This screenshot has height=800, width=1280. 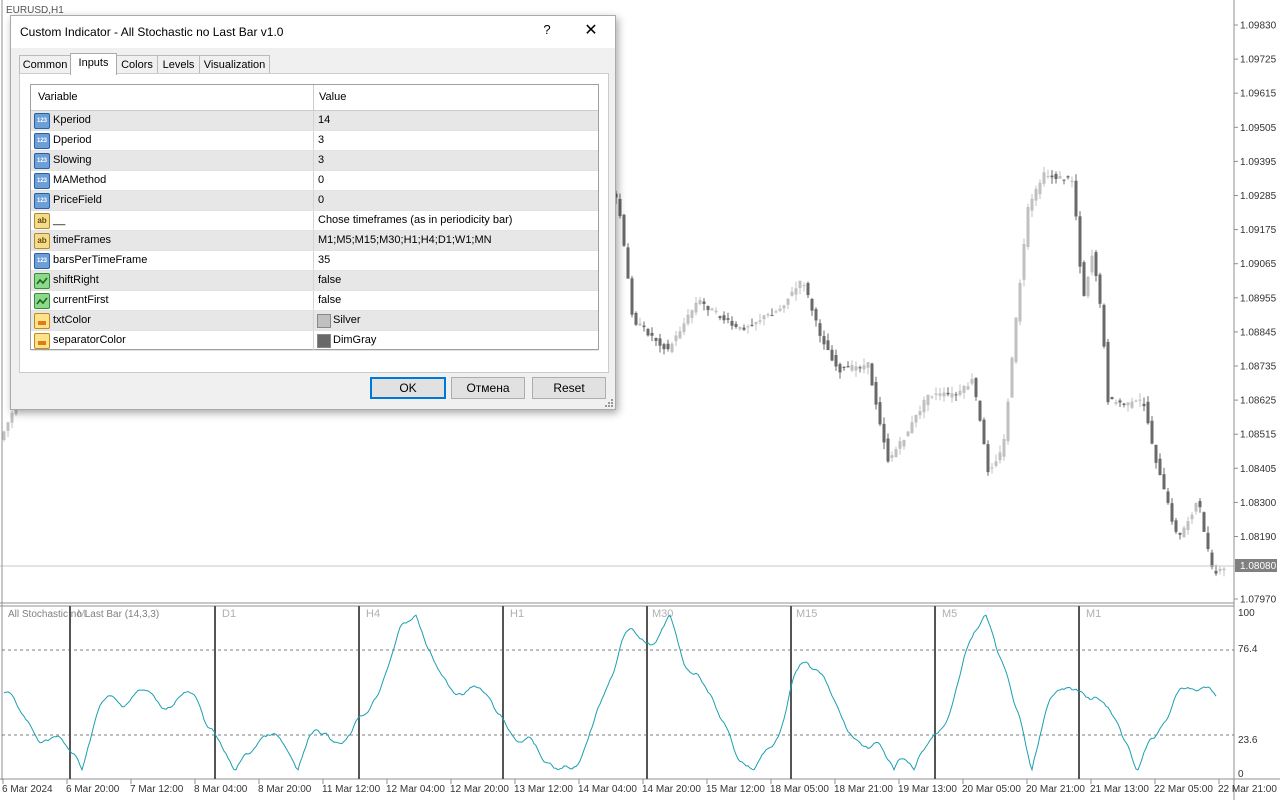 What do you see at coordinates (314, 341) in the screenshot?
I see `input-row-separatorcolor: separatorColor DimGray` at bounding box center [314, 341].